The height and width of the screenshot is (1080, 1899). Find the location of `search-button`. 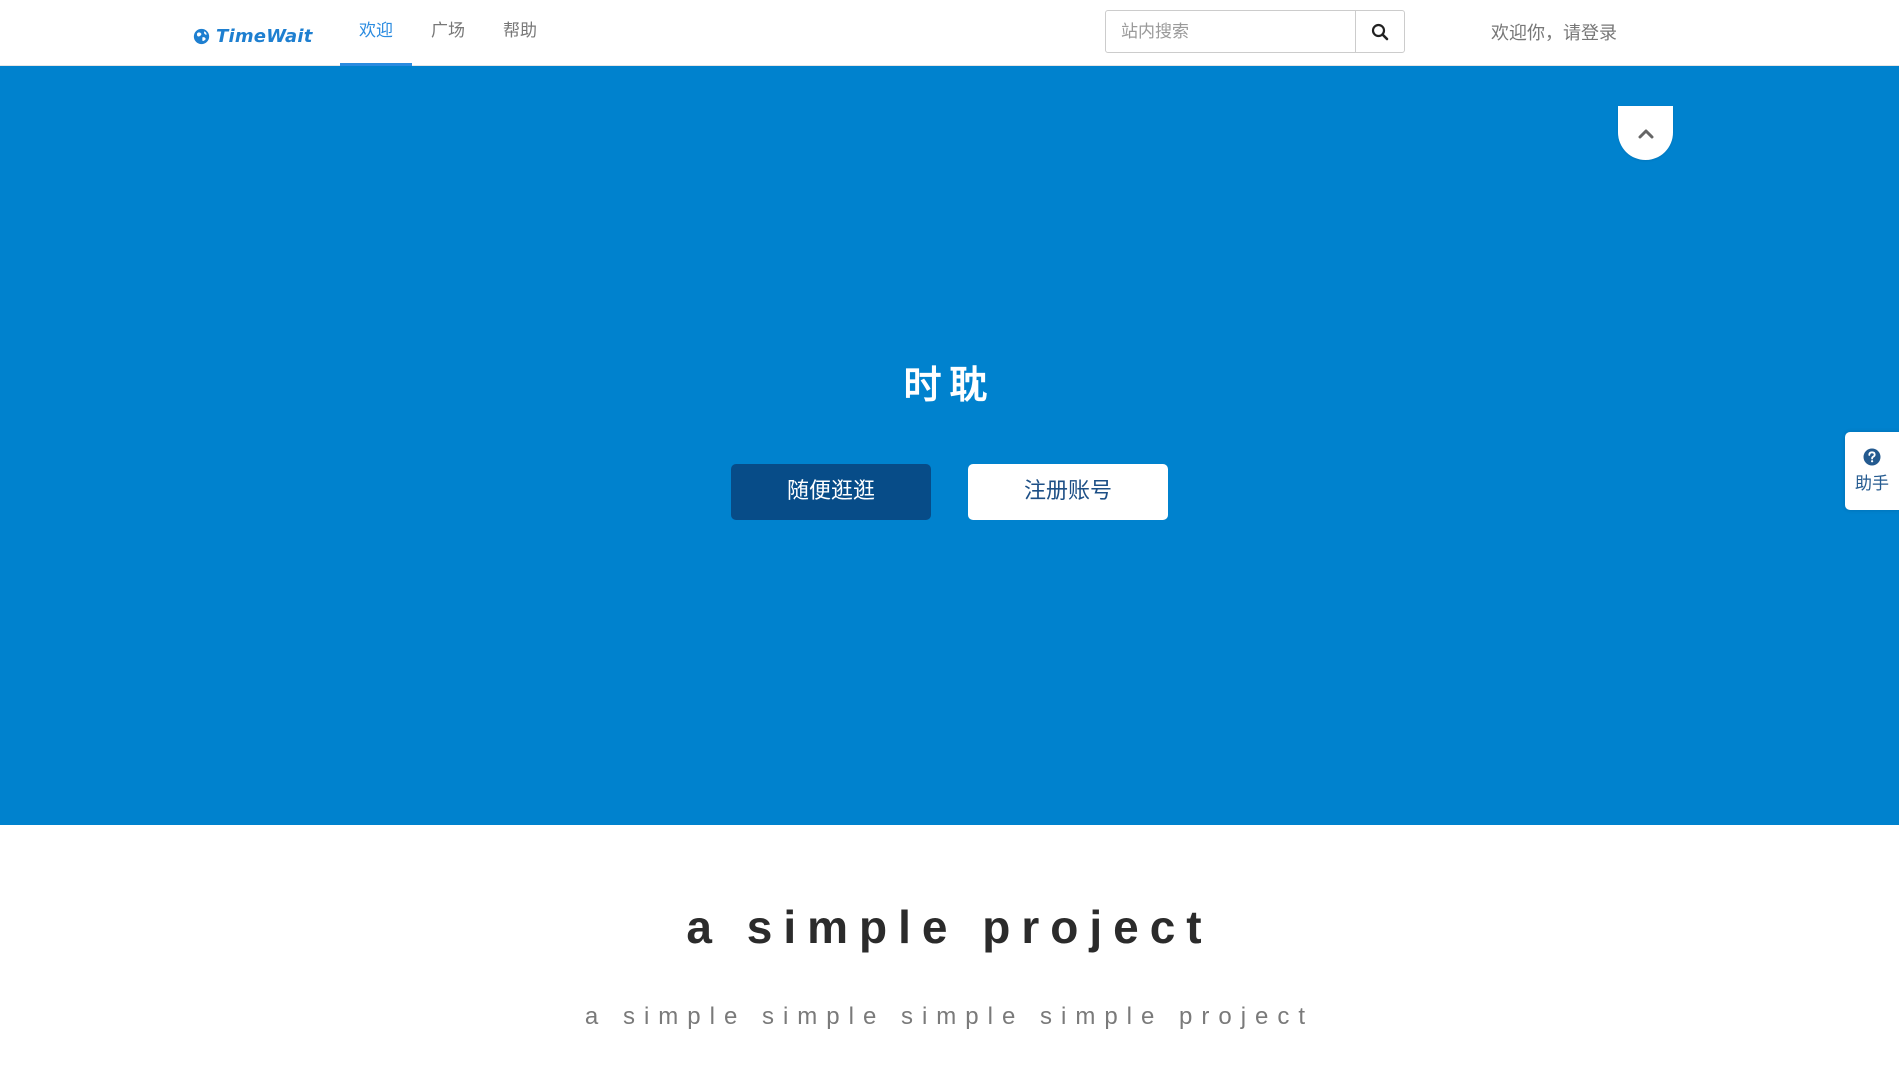

search-button is located at coordinates (1379, 31).